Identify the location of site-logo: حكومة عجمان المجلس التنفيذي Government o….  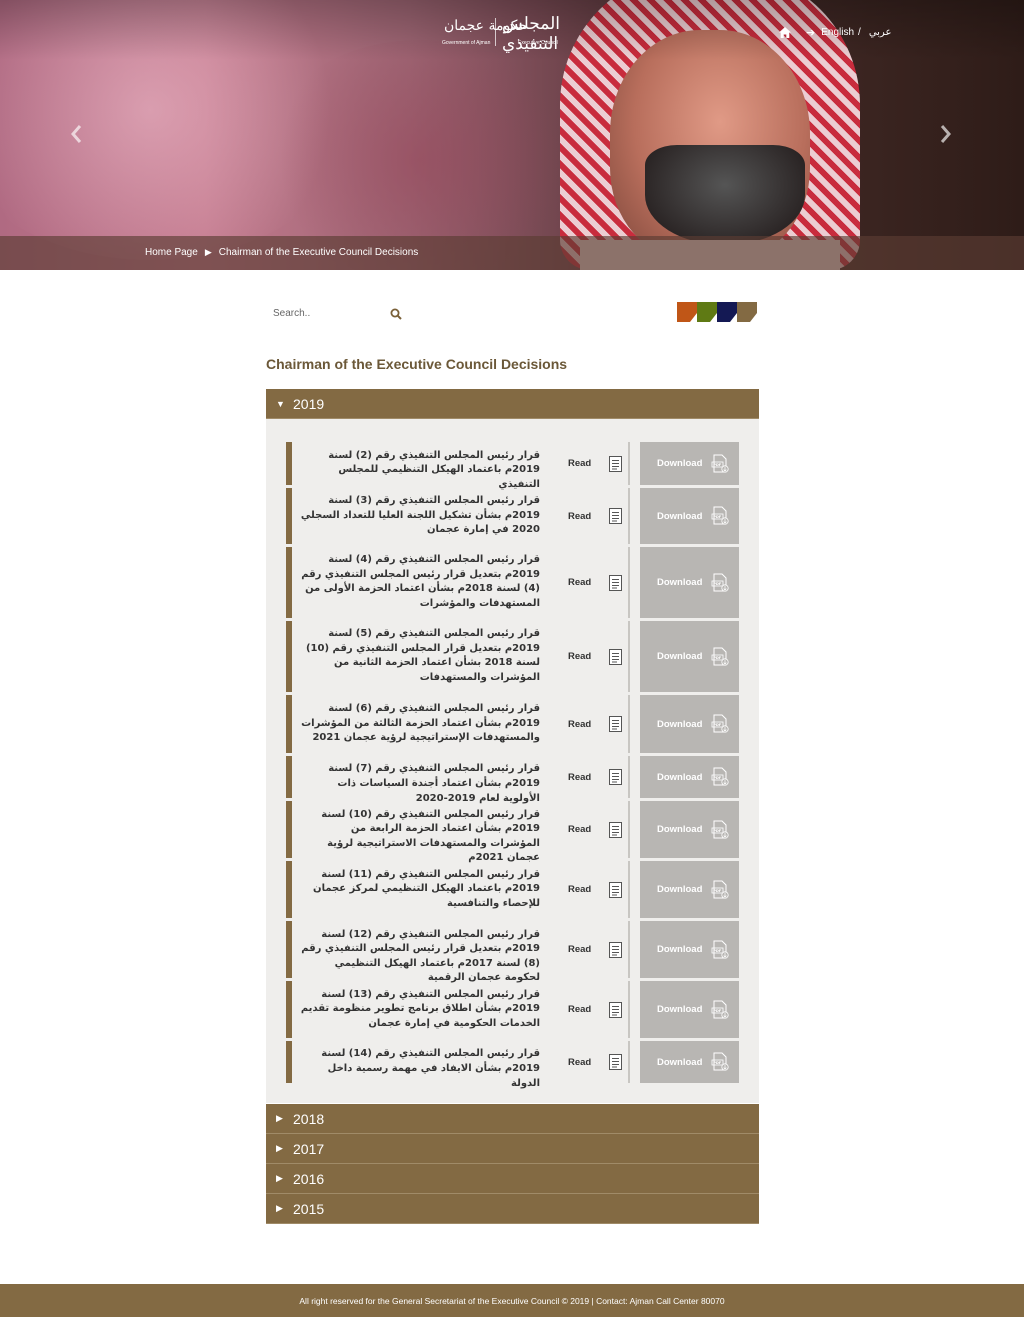
(512, 34).